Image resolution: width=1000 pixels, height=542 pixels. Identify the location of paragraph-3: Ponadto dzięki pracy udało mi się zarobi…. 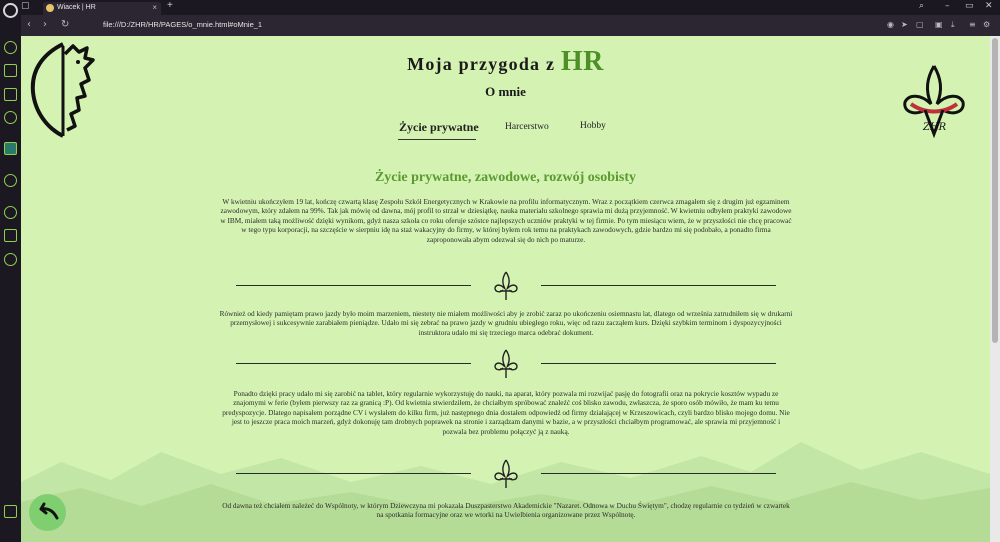
(506, 412).